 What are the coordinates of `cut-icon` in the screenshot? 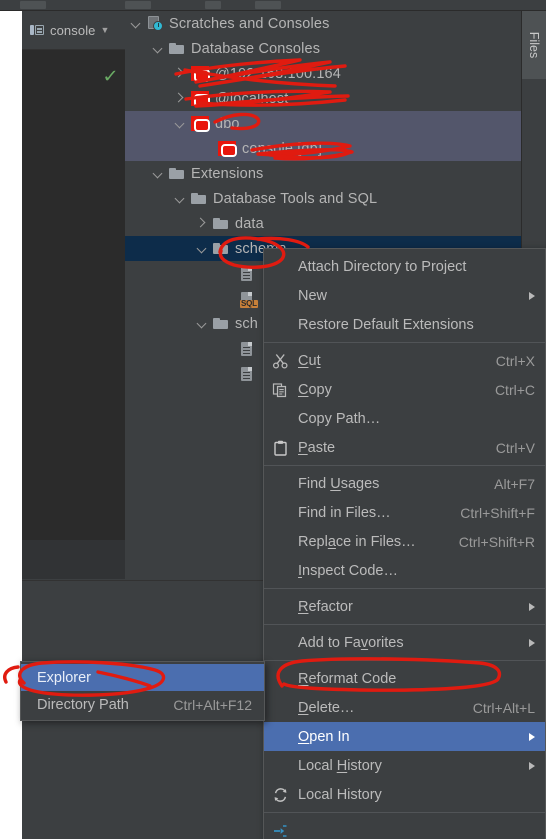 It's located at (280, 360).